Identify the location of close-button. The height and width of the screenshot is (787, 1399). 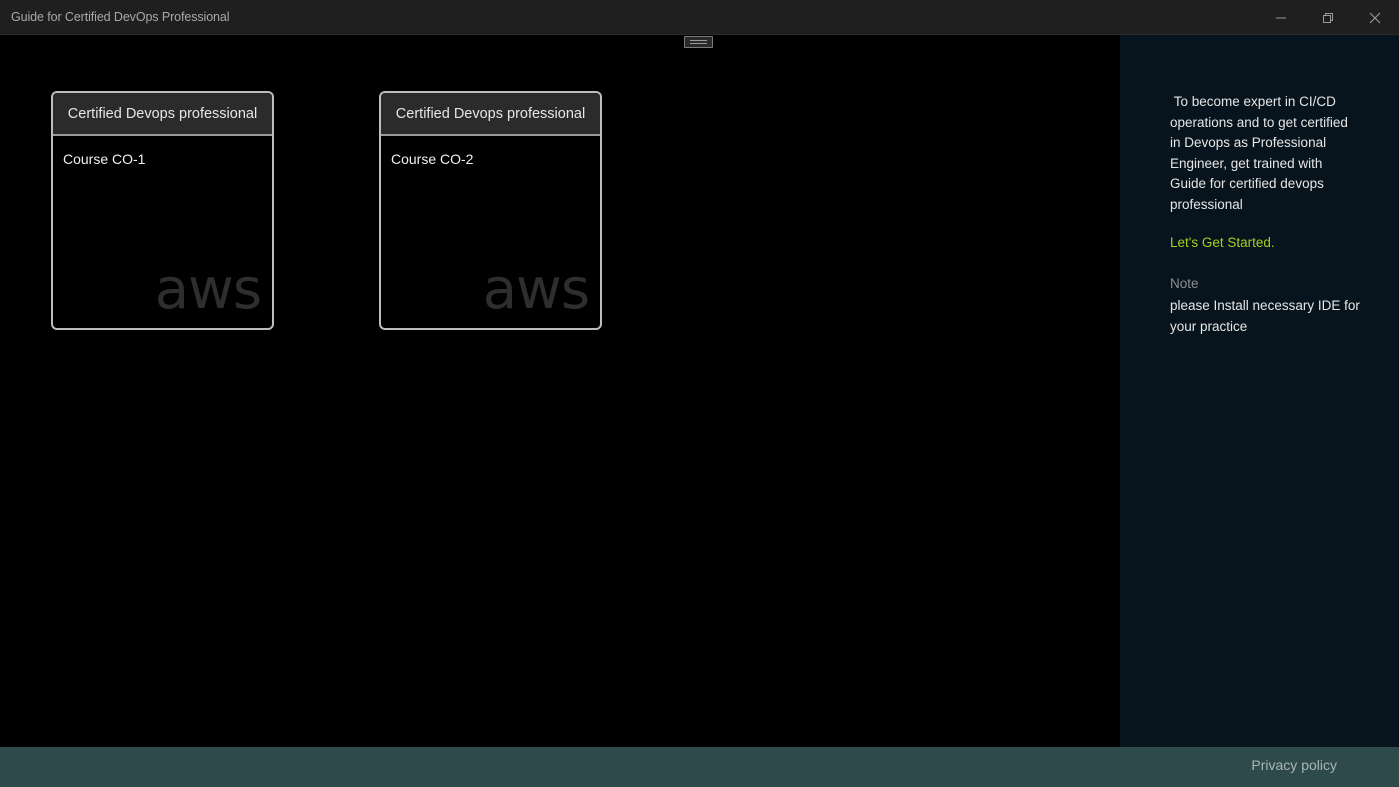
(1375, 17).